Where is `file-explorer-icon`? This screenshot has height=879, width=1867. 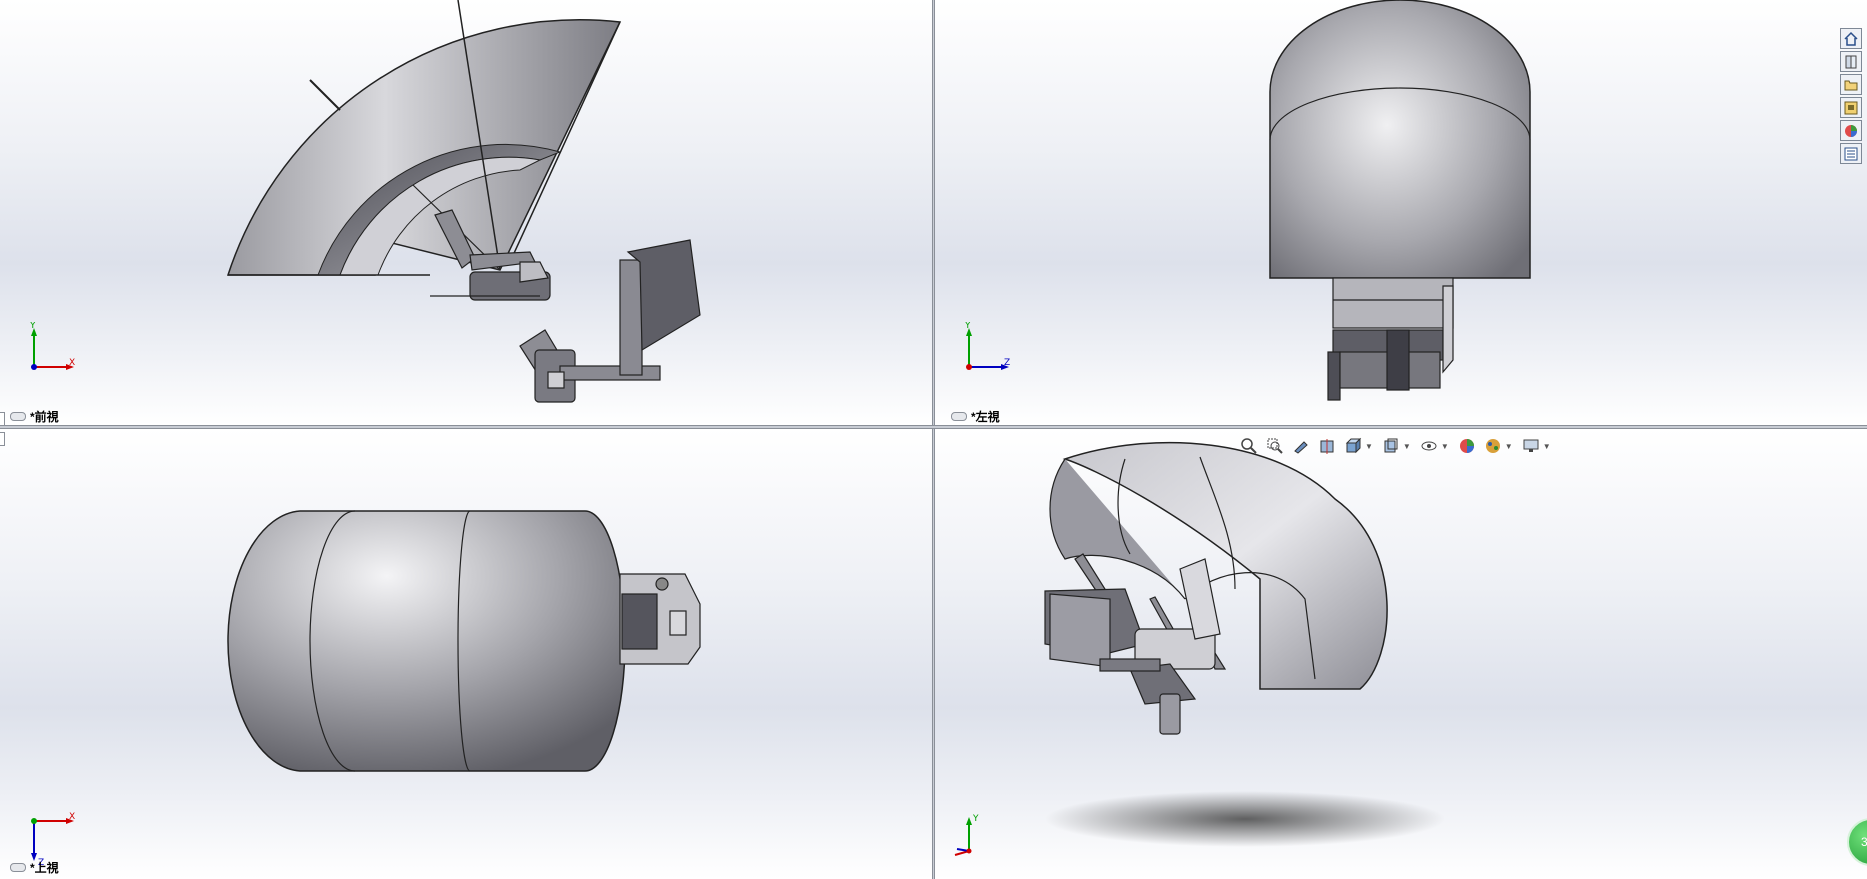
file-explorer-icon is located at coordinates (1851, 84).